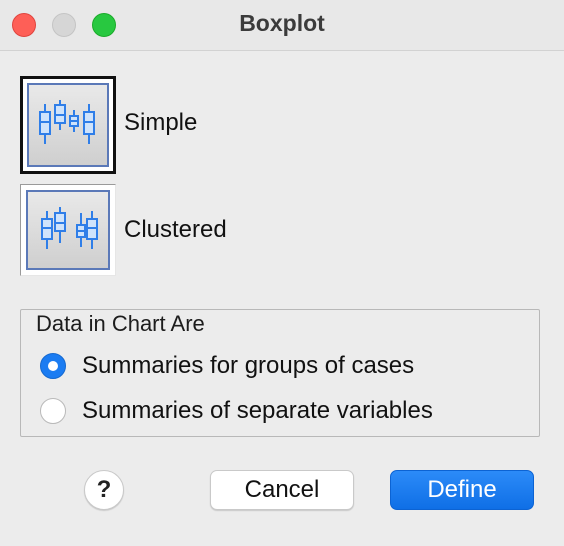  I want to click on clustered-boxplot-icon, so click(68, 230).